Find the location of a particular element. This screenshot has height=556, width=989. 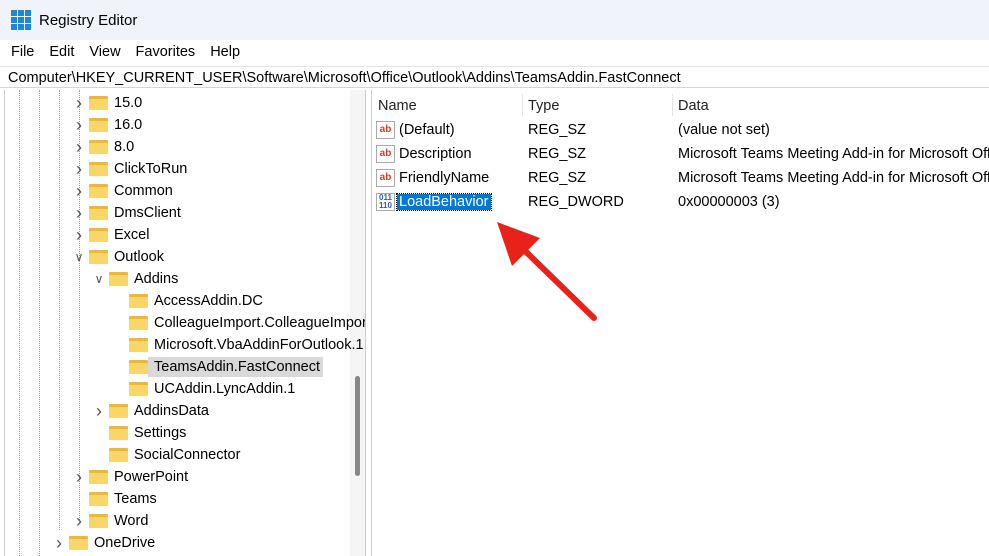

annotation-arrow is located at coordinates (547, 271).